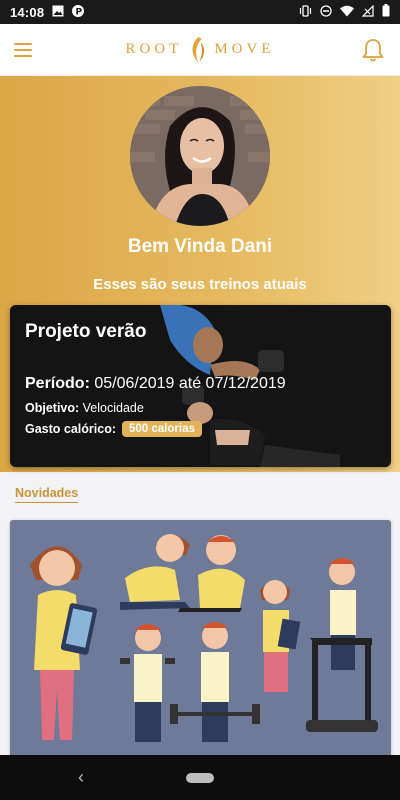 Image resolution: width=400 pixels, height=800 pixels. I want to click on welcome-heading: Bem Vinda Dani, so click(200, 246).